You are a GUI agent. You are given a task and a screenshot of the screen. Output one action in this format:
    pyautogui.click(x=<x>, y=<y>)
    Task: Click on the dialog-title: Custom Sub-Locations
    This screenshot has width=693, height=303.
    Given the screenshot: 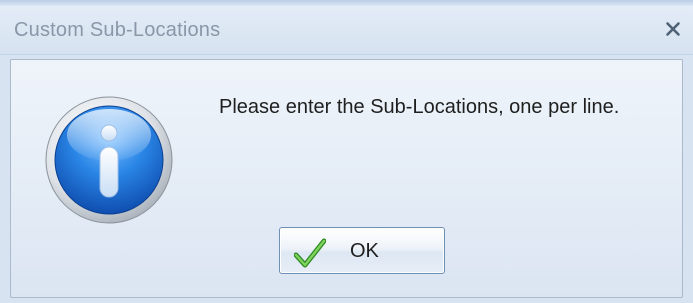 What is the action you would take?
    pyautogui.click(x=117, y=30)
    